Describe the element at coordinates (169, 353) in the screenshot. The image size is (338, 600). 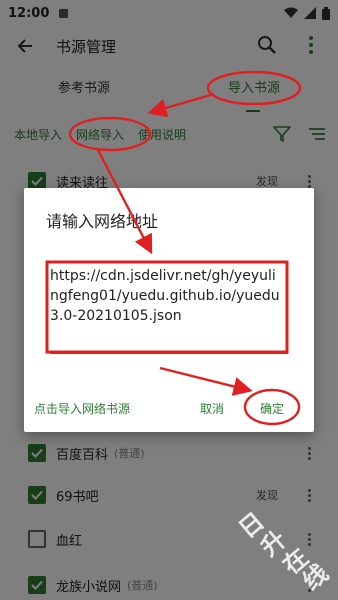
I see `input-underline` at that location.